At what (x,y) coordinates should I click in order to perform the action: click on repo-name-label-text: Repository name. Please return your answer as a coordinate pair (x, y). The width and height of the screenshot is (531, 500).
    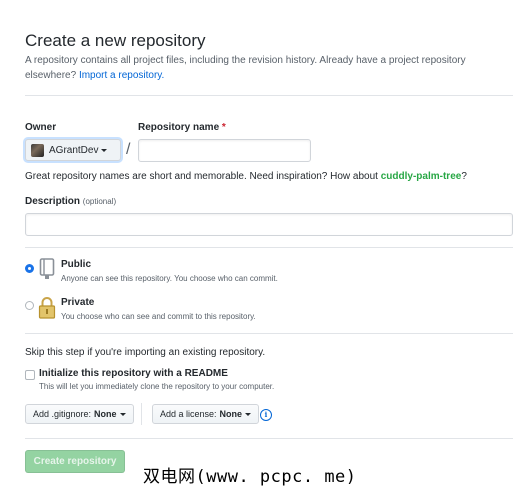
    Looking at the image, I should click on (179, 127).